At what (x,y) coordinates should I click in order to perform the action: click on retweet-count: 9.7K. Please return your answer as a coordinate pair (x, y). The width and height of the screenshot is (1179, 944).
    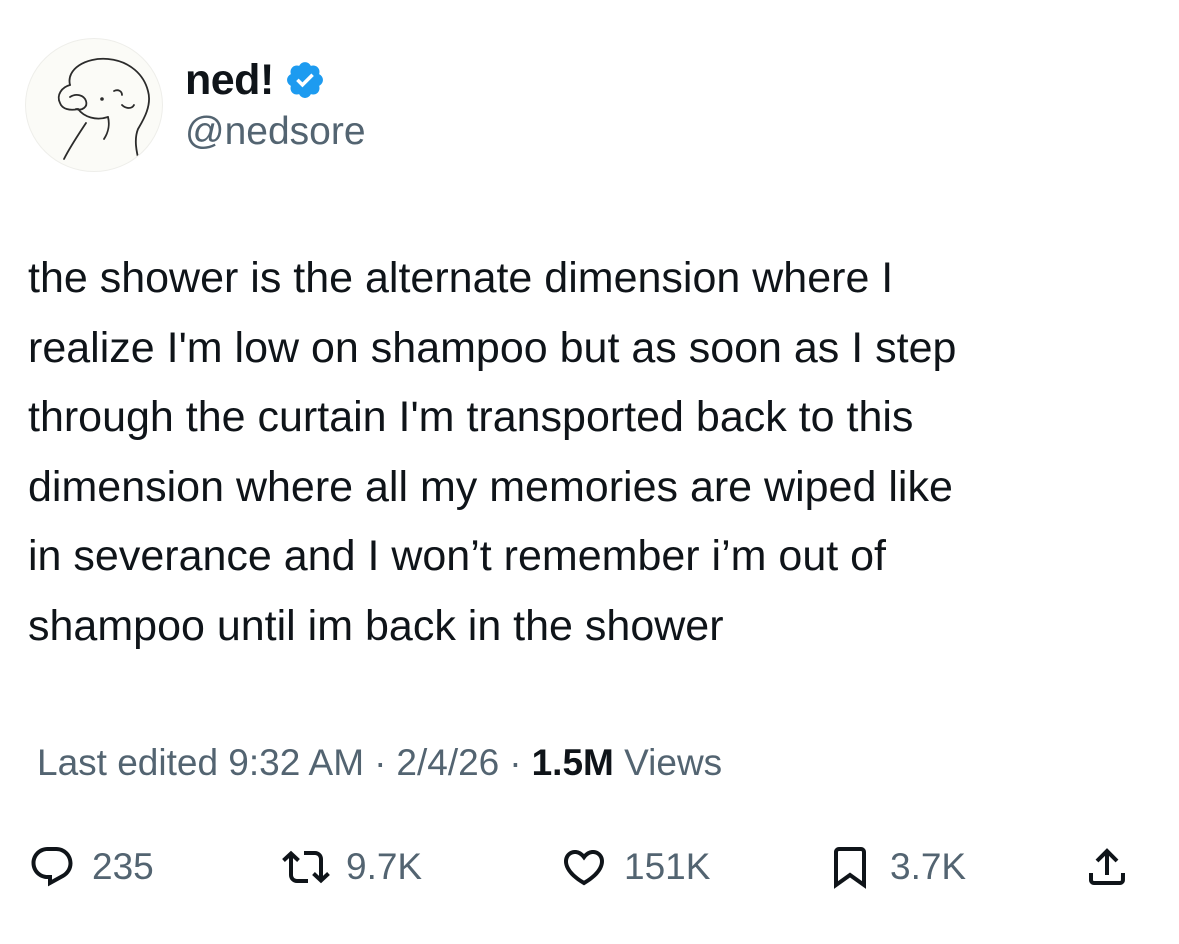
    Looking at the image, I should click on (384, 866).